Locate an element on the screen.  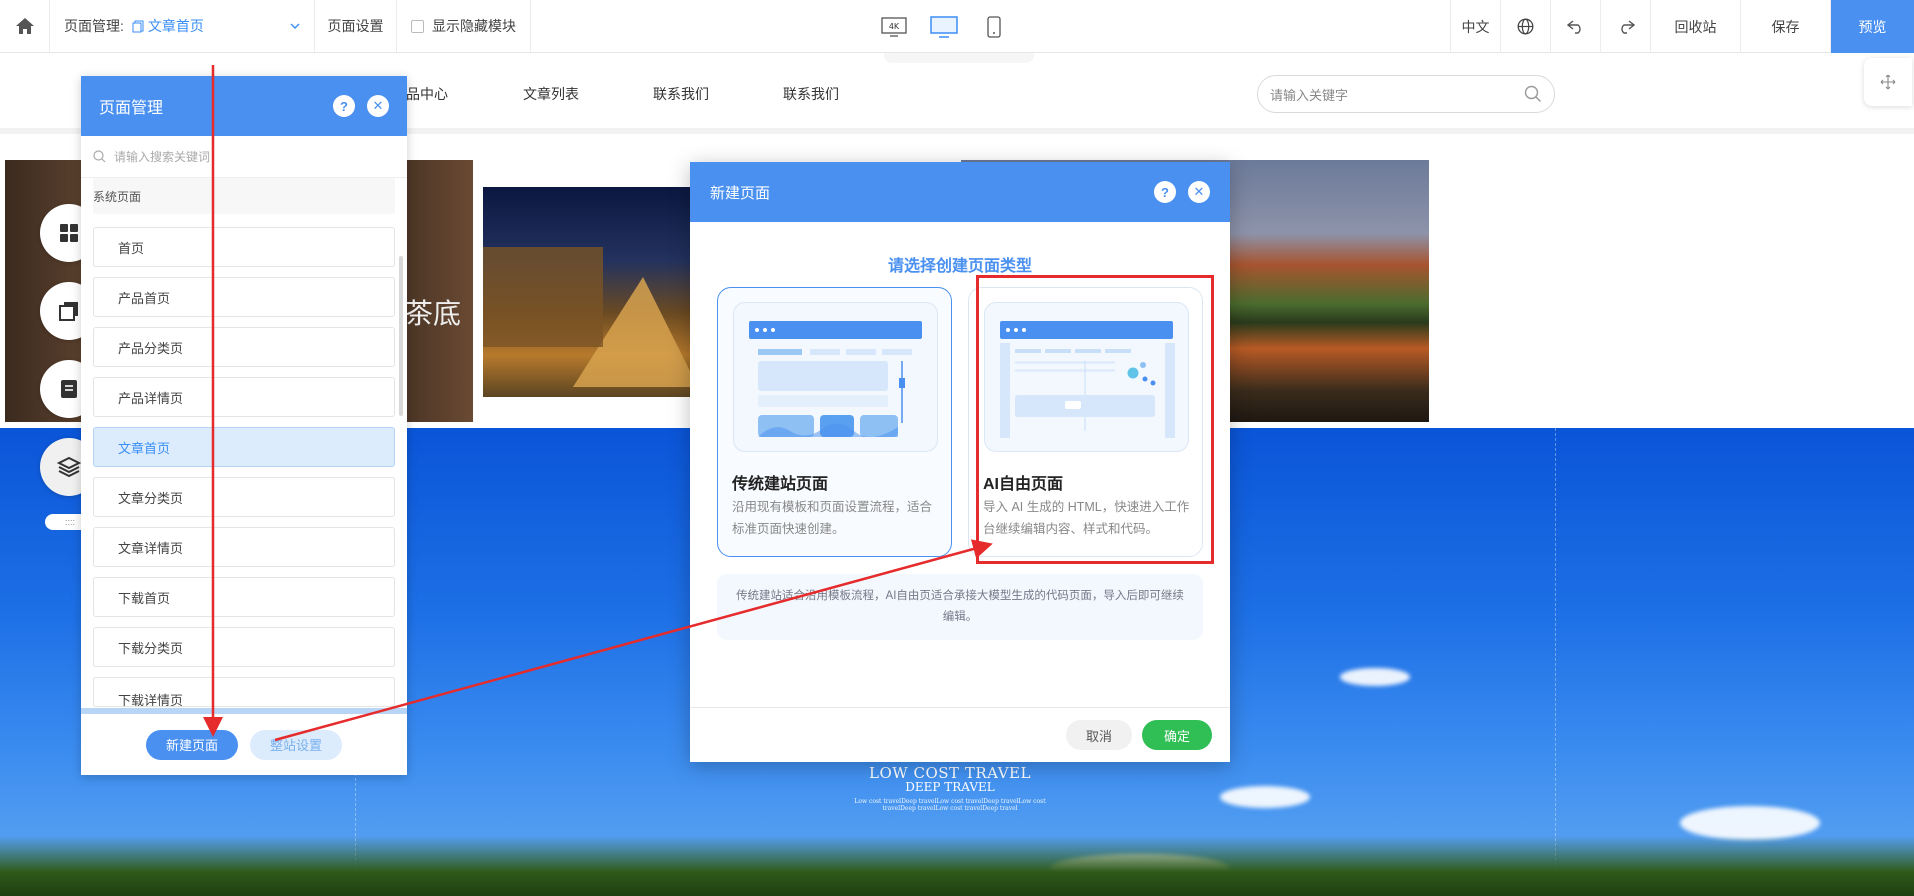
page-item-article-detail: 文章详情页 is located at coordinates (244, 547).